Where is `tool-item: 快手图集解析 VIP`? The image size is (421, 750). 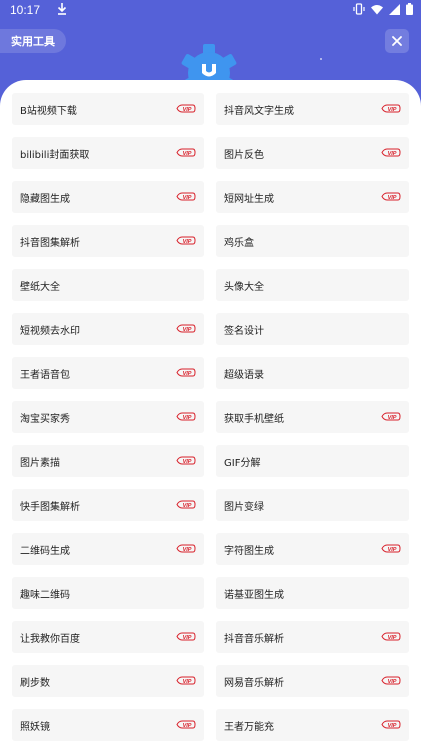
tool-item: 快手图集解析 VIP is located at coordinates (108, 505).